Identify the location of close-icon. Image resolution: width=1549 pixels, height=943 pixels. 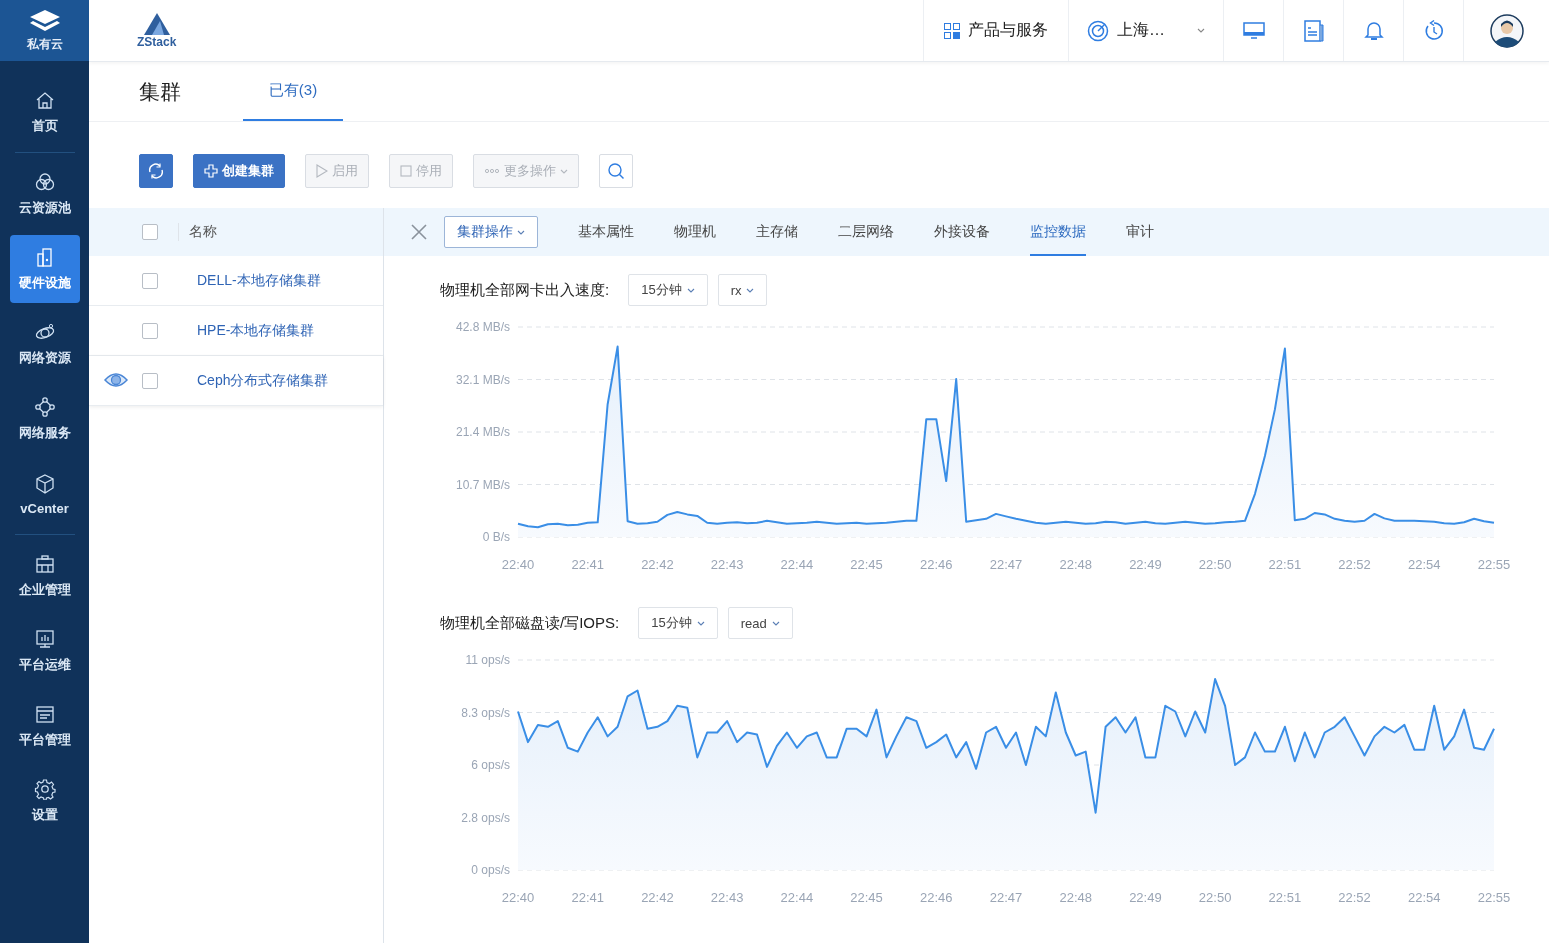
(419, 232).